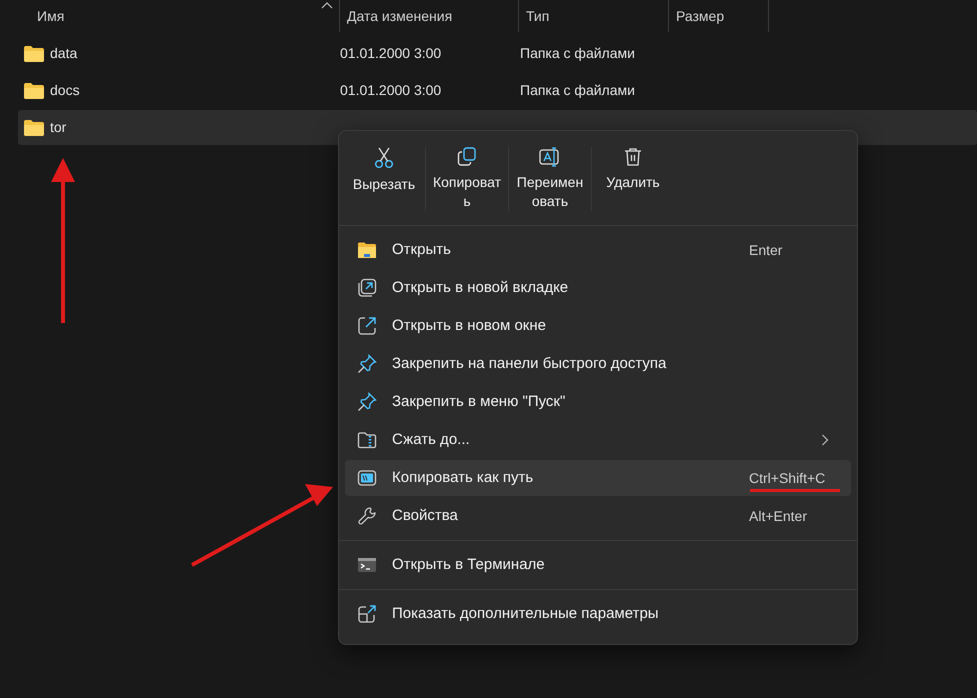 The width and height of the screenshot is (977, 698). Describe the element at coordinates (497, 53) in the screenshot. I see `file-row: data 01.01.2000 3:00 Папка с файлами` at that location.